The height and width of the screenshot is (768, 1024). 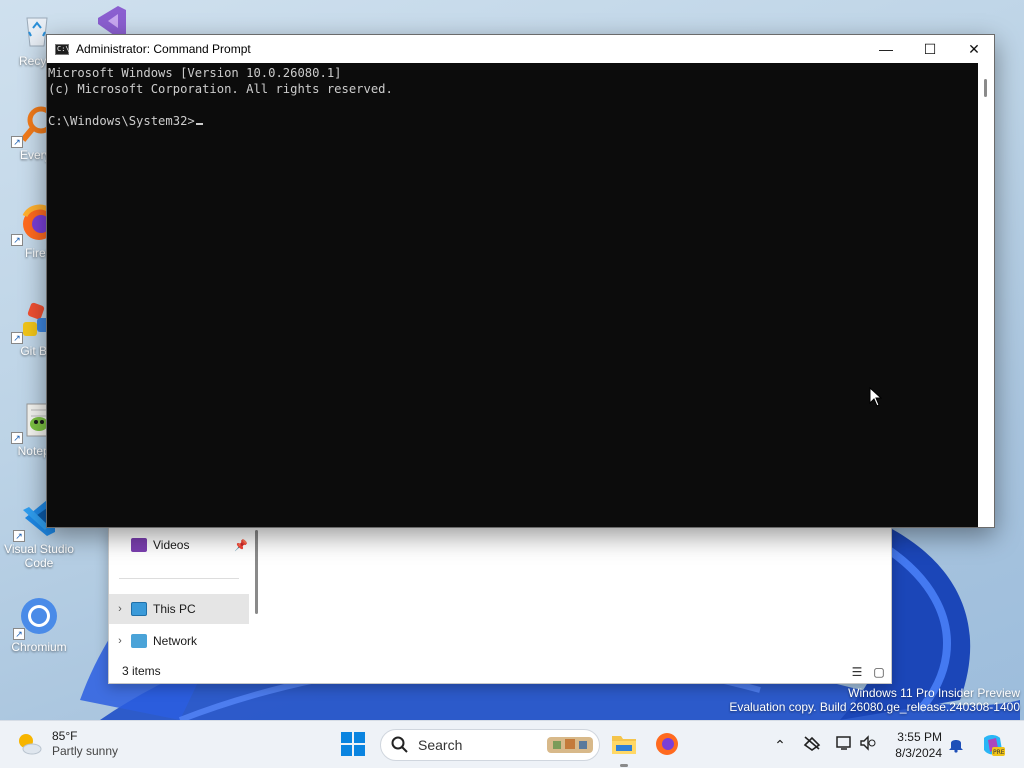 I want to click on copilot-preview-icon: PRE, so click(x=993, y=745).